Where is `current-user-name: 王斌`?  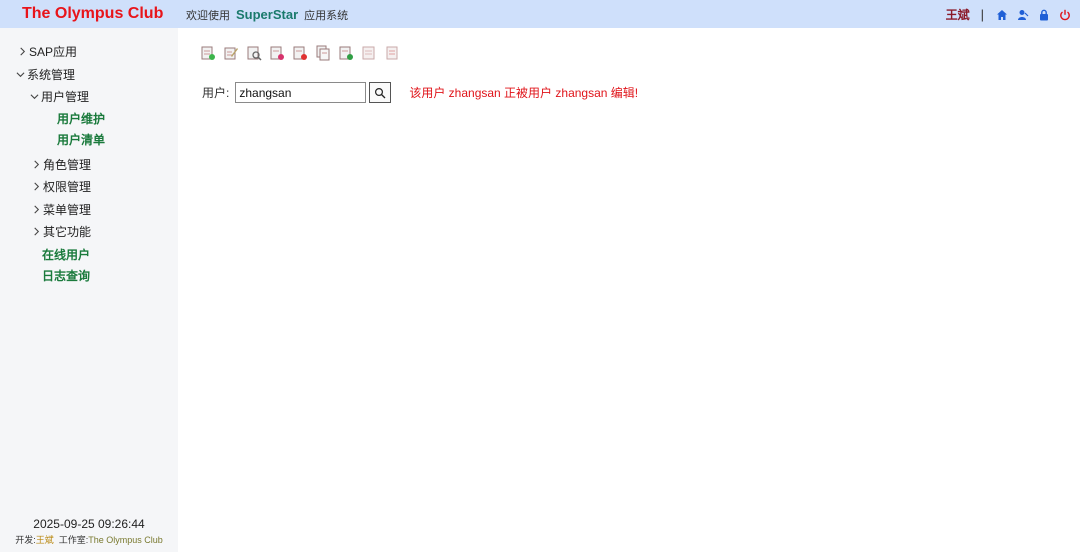
current-user-name: 王斌 is located at coordinates (958, 14).